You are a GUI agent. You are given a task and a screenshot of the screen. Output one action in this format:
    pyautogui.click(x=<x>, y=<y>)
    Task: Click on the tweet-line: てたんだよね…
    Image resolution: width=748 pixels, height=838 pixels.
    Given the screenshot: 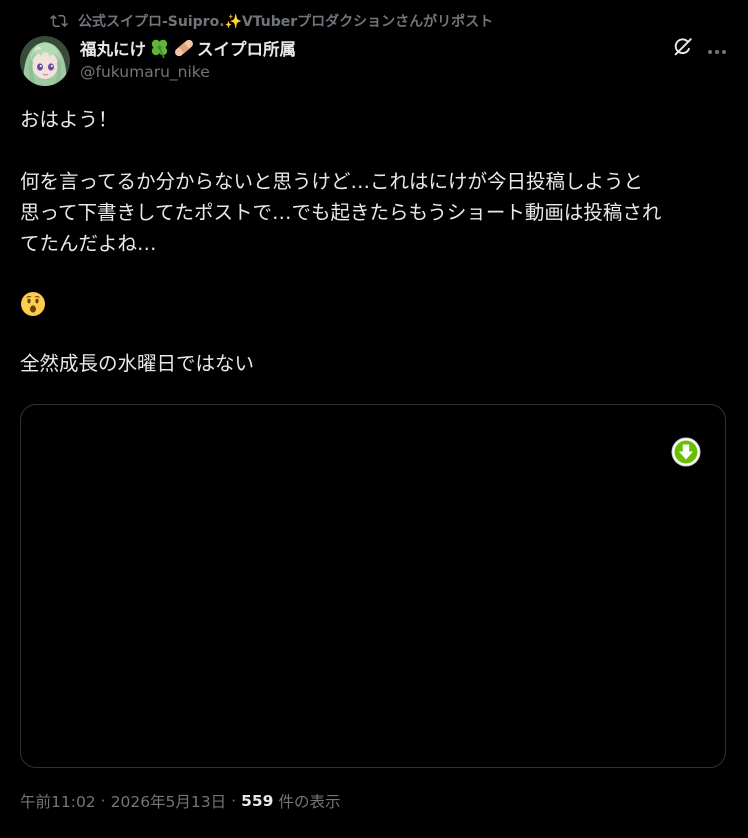 What is the action you would take?
    pyautogui.click(x=88, y=243)
    